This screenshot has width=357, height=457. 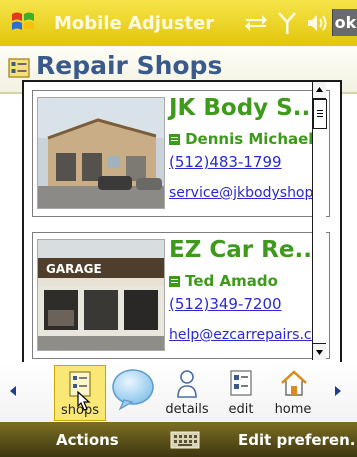 I want to click on ok-button: ok, so click(x=344, y=22).